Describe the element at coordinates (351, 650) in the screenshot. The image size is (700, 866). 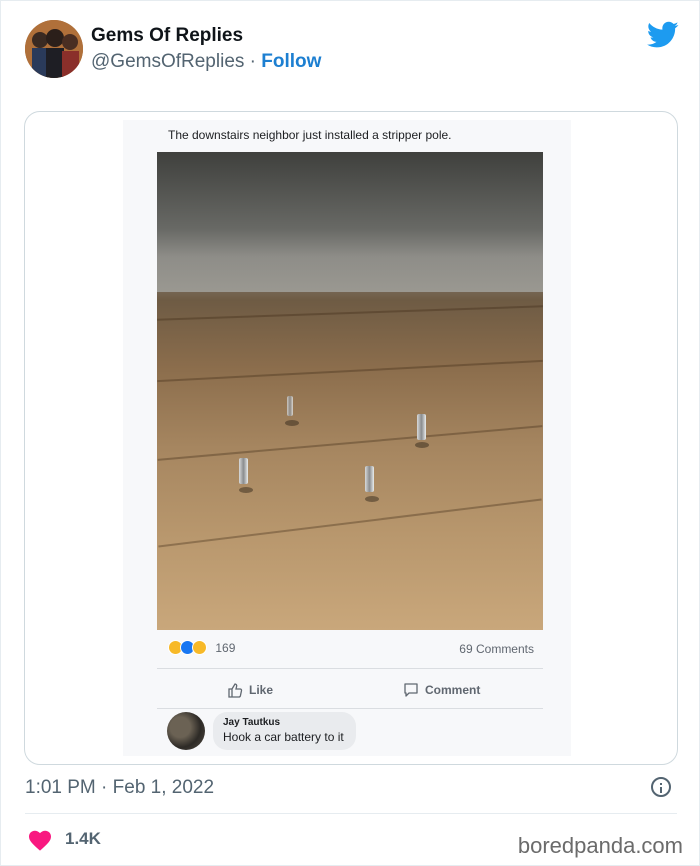
I see `reactions-row: 169 69 Comments` at that location.